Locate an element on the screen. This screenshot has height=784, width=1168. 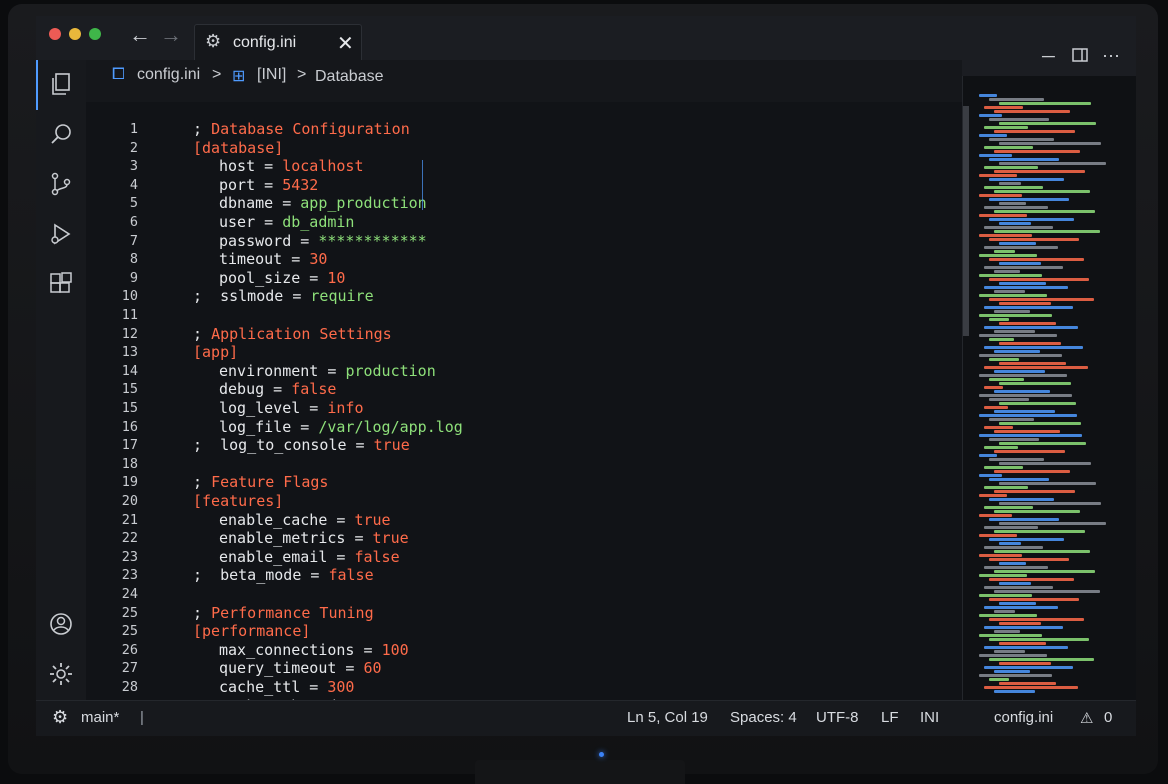
code-line: dbname = app_production is located at coordinates (323, 203).